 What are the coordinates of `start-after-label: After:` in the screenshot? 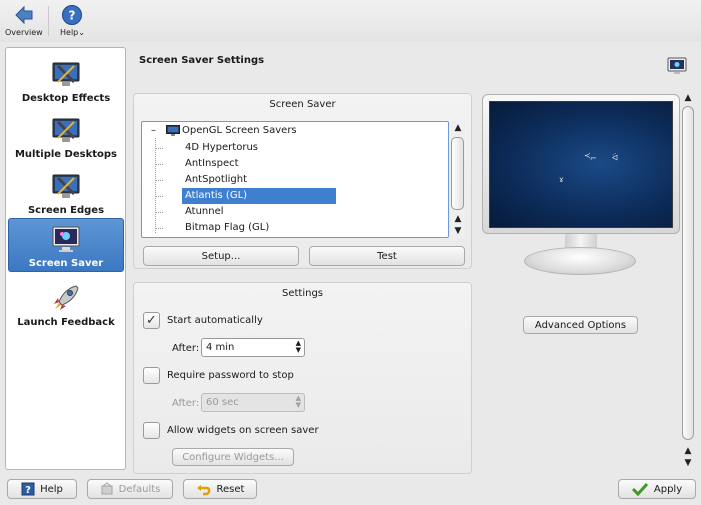 It's located at (186, 348).